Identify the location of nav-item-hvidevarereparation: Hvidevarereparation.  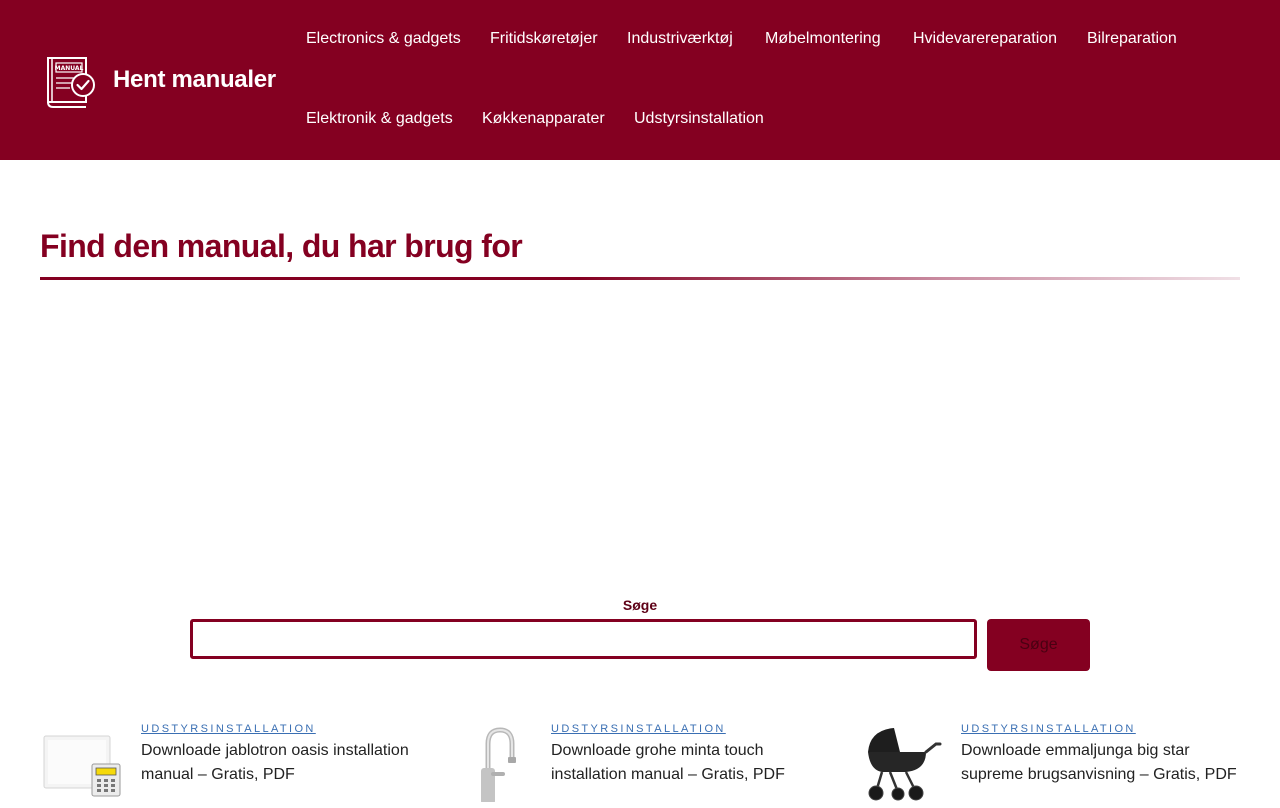
(985, 39).